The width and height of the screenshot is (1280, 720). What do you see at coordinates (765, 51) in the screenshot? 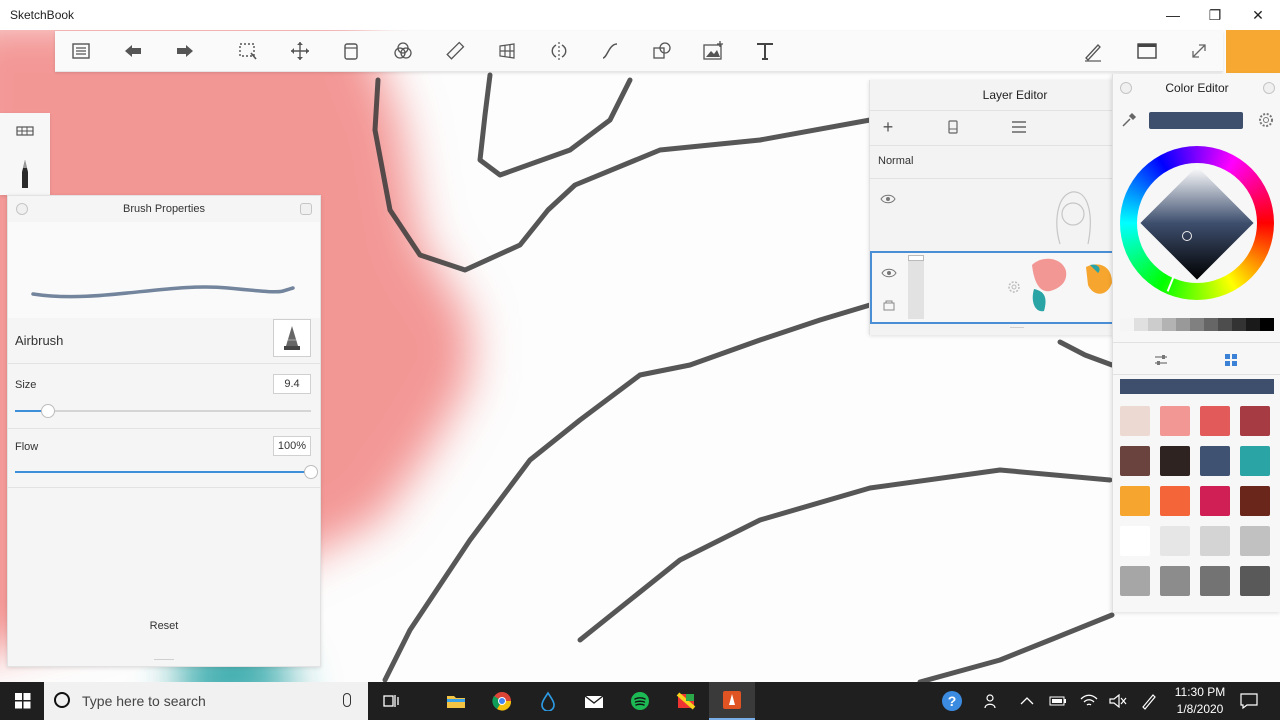
I see `text-icon` at bounding box center [765, 51].